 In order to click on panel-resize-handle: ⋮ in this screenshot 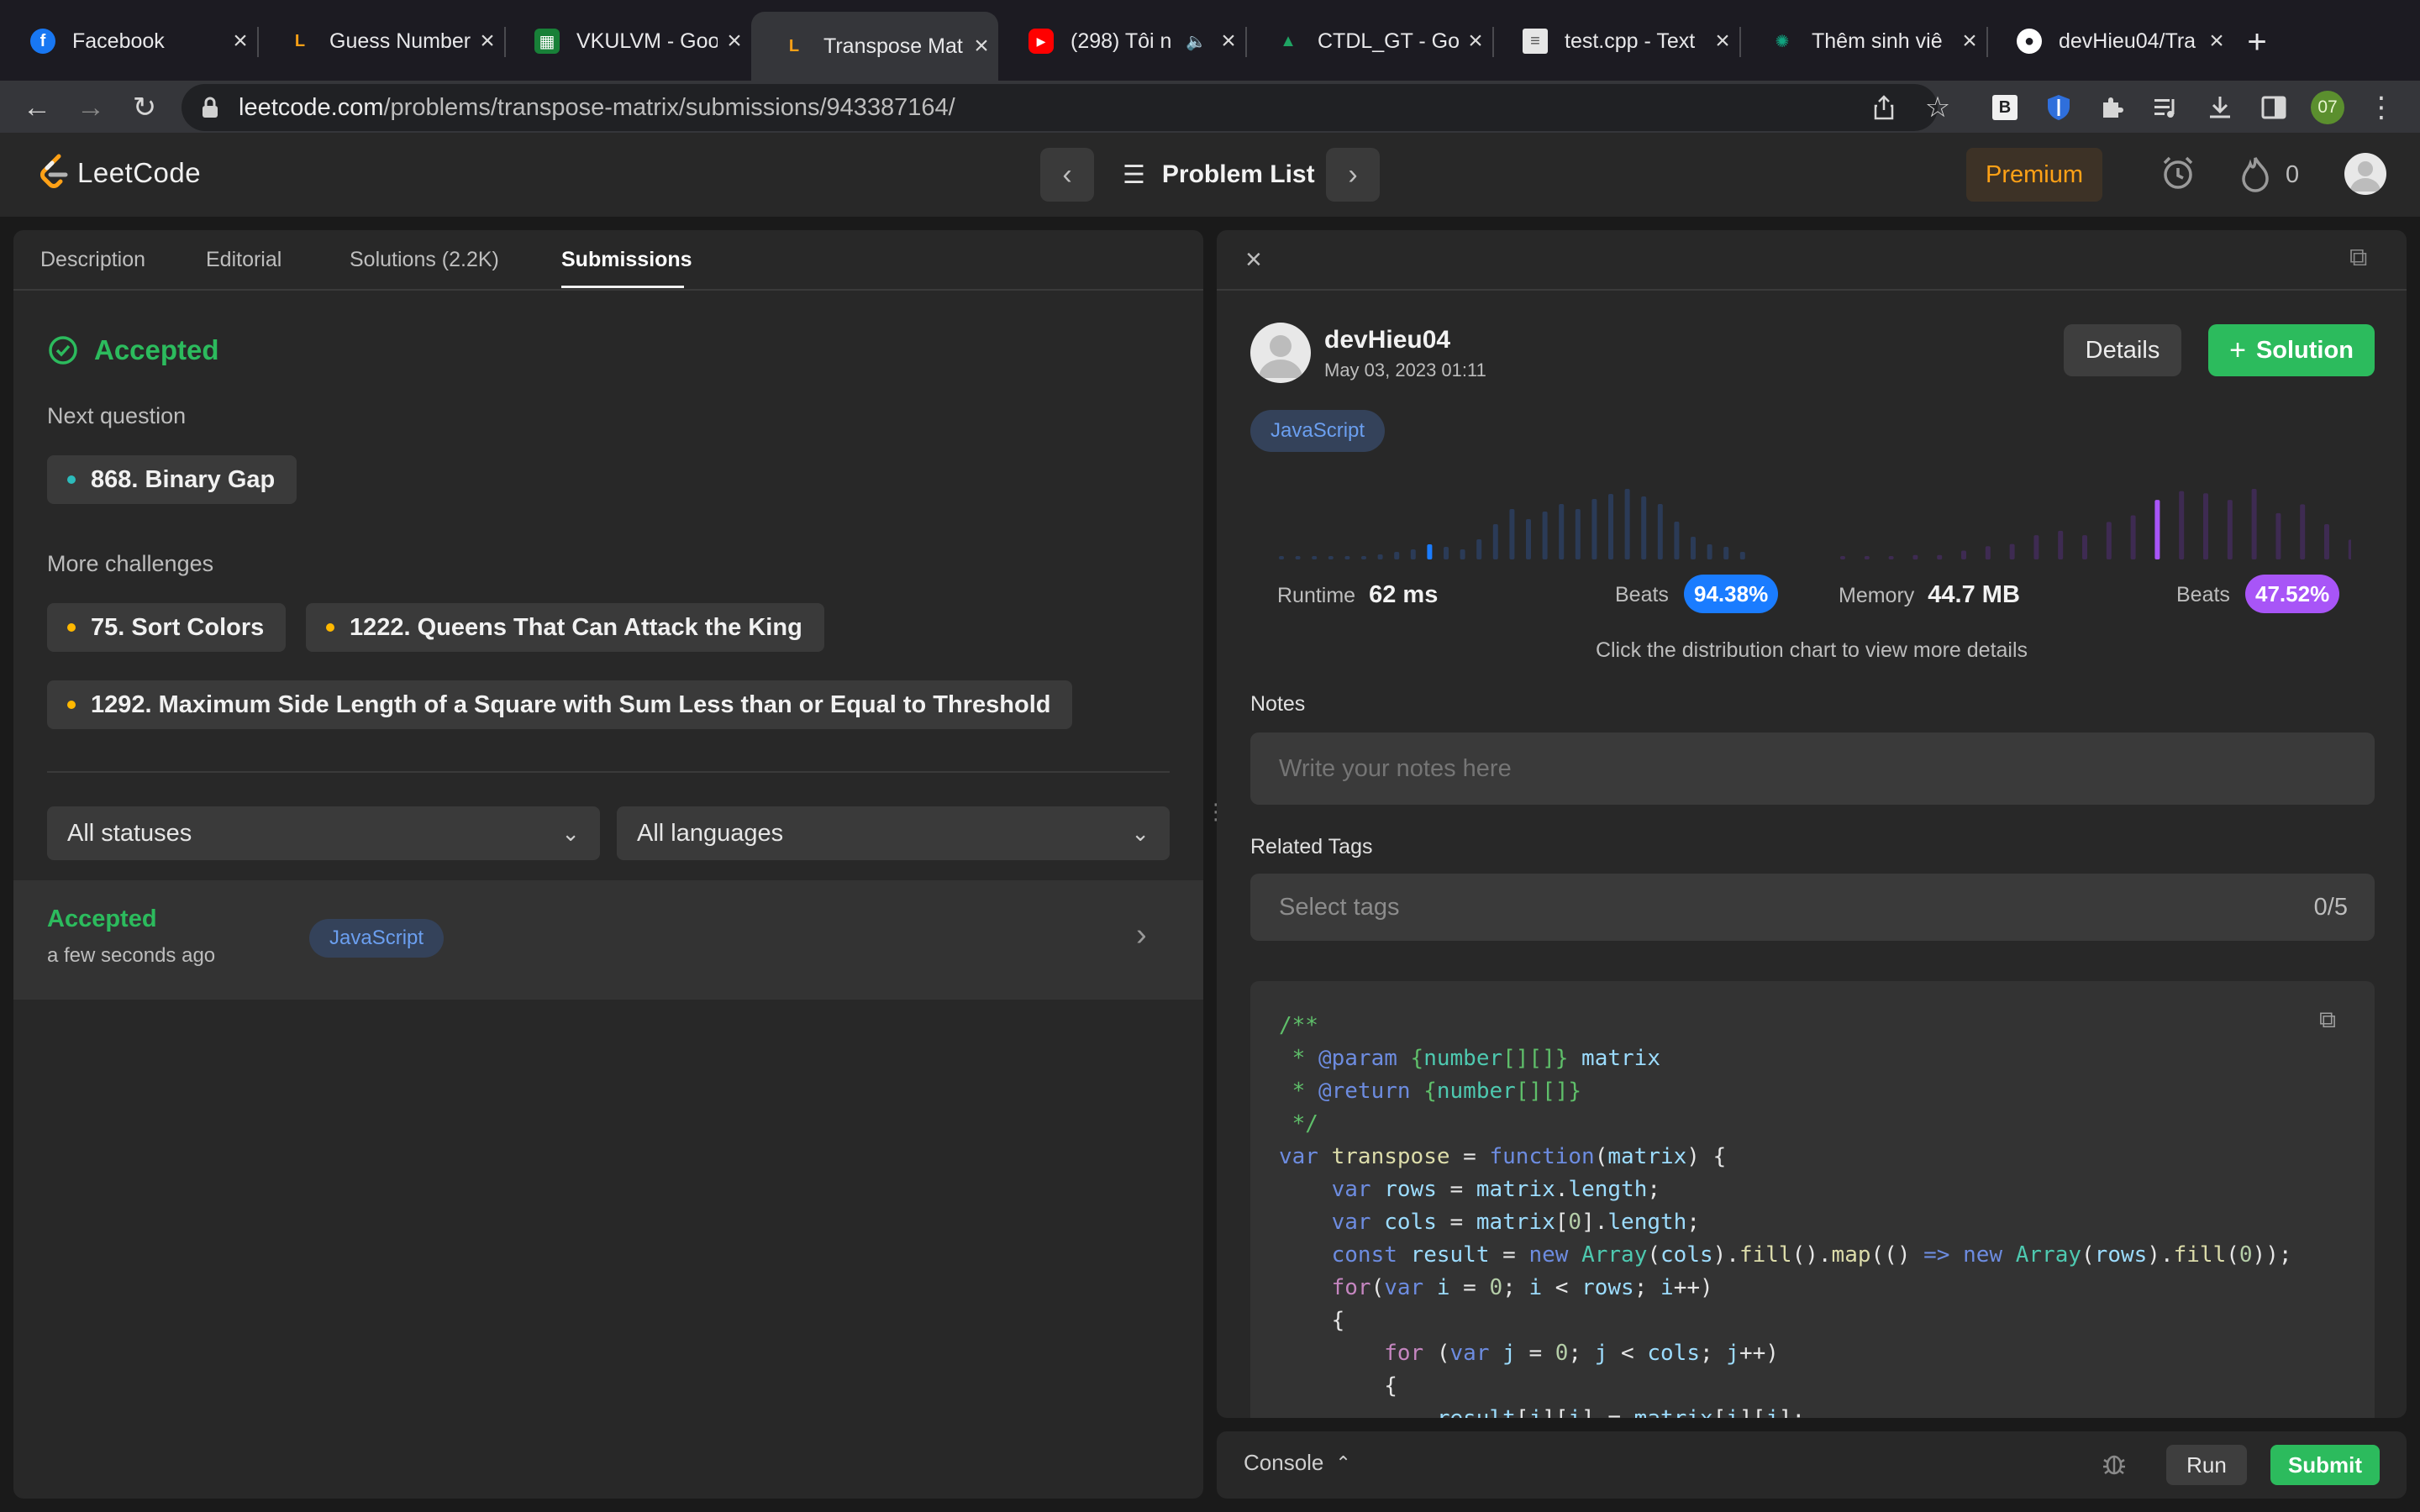, I will do `click(1216, 820)`.